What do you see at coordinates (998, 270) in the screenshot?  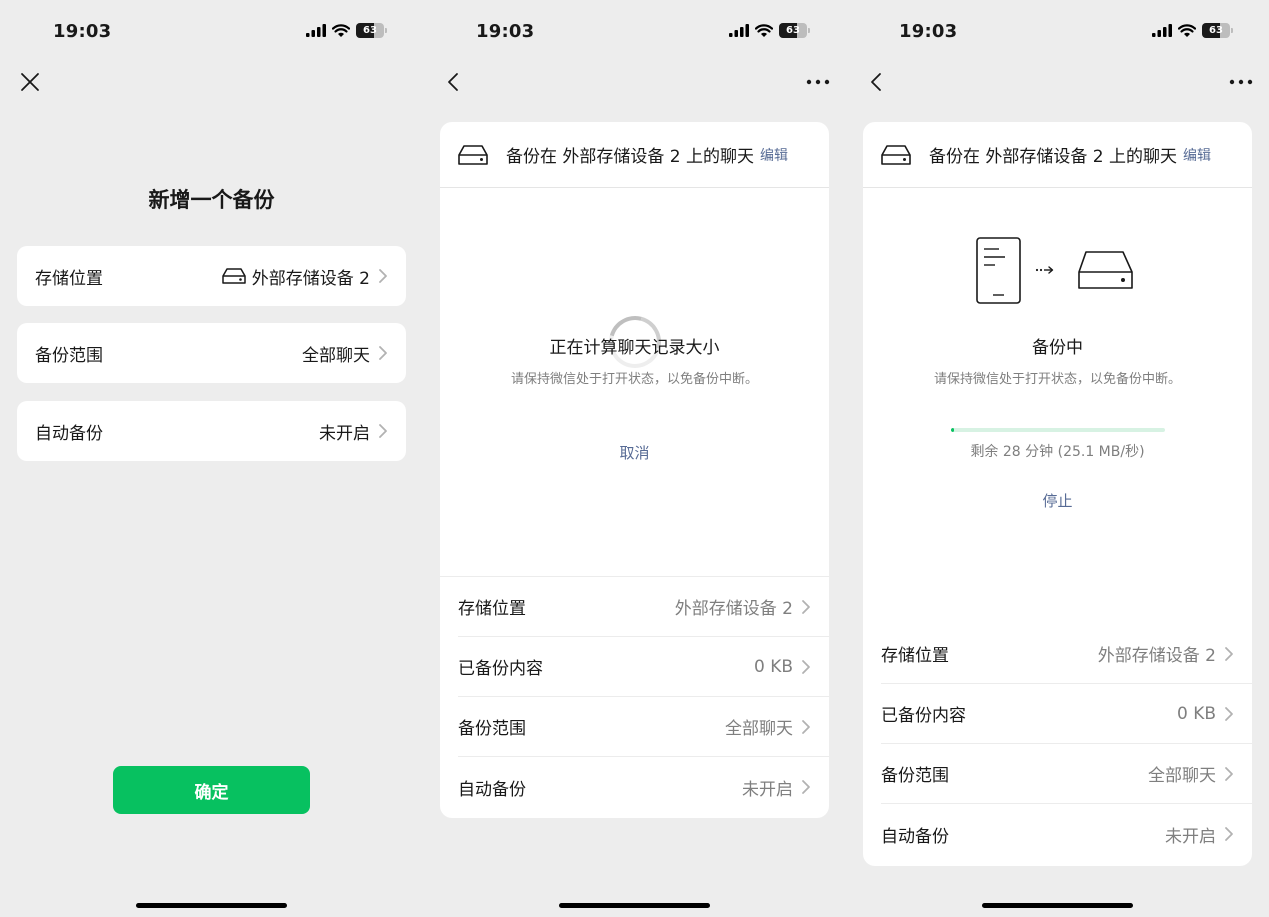 I see `phone-icon` at bounding box center [998, 270].